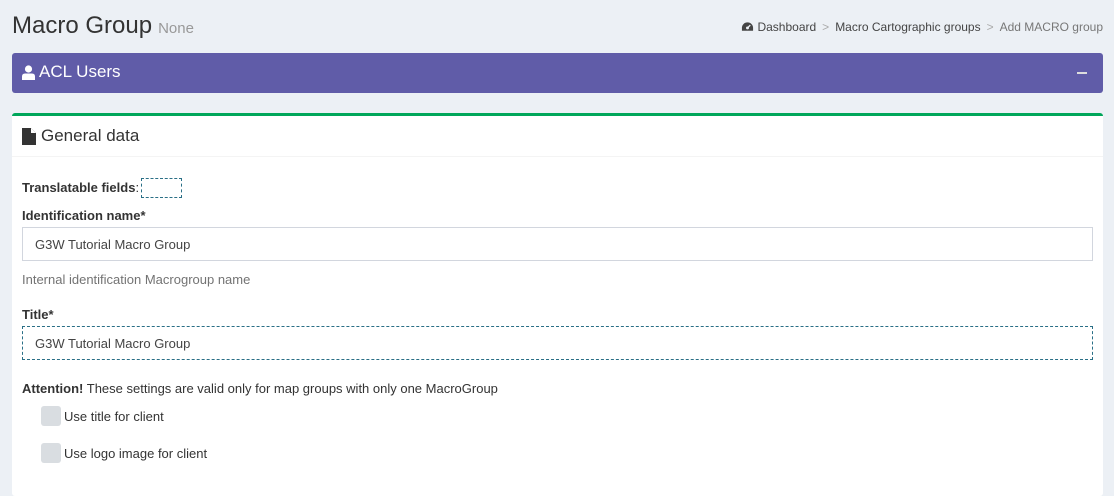 The image size is (1114, 496). I want to click on use-logo-checkbox, so click(51, 453).